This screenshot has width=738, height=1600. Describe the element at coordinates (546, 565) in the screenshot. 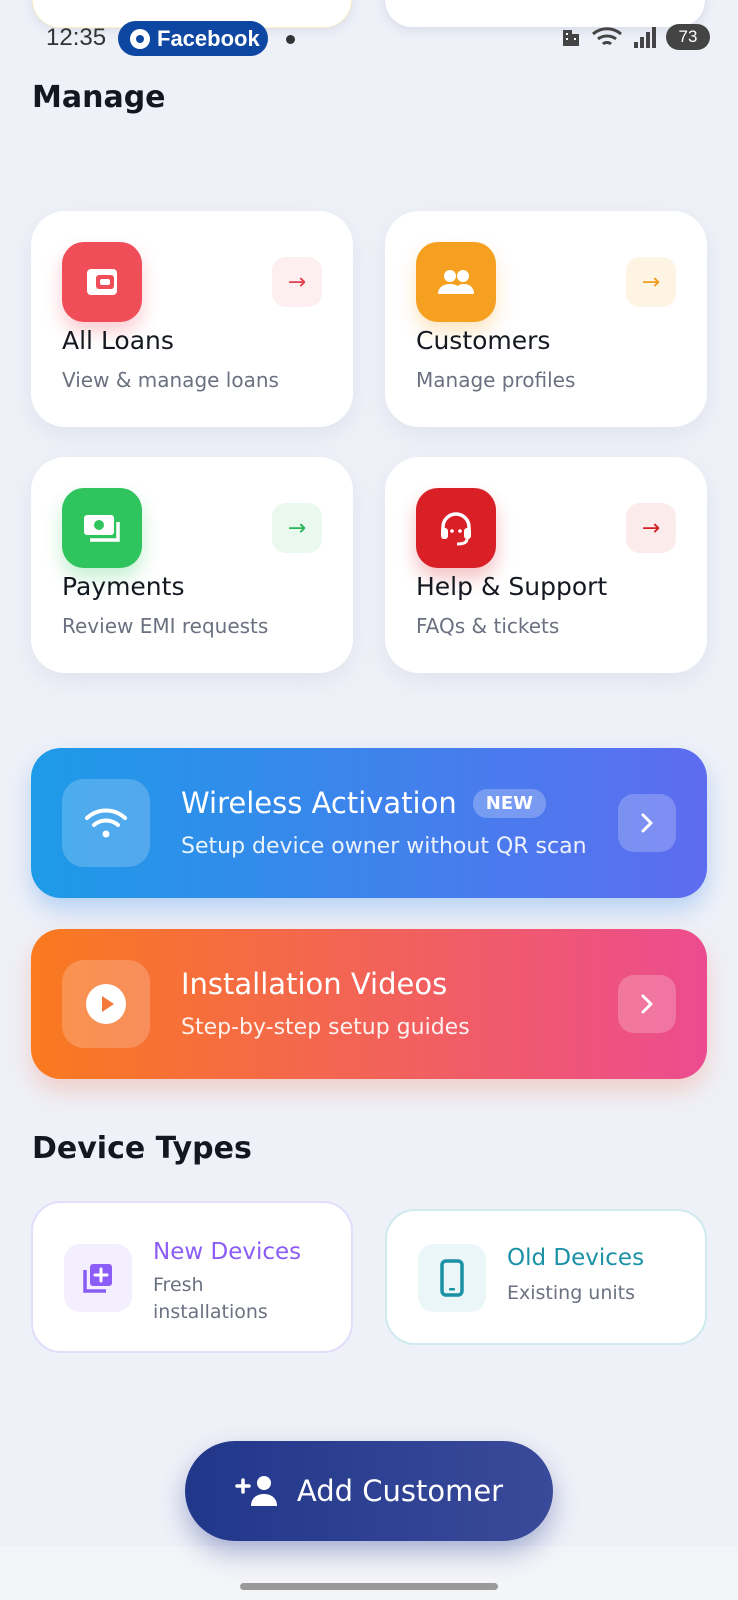

I see `help-support-card: → Help & Support FAQs & tickets` at that location.